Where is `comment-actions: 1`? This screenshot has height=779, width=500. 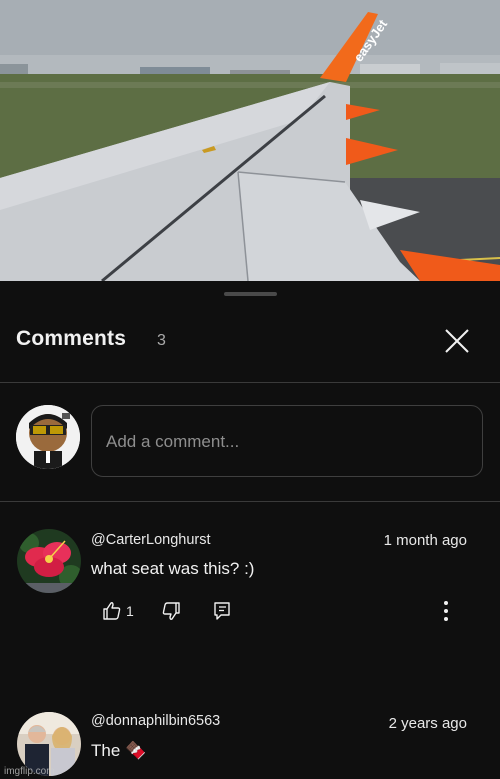
comment-actions: 1 is located at coordinates (281, 612).